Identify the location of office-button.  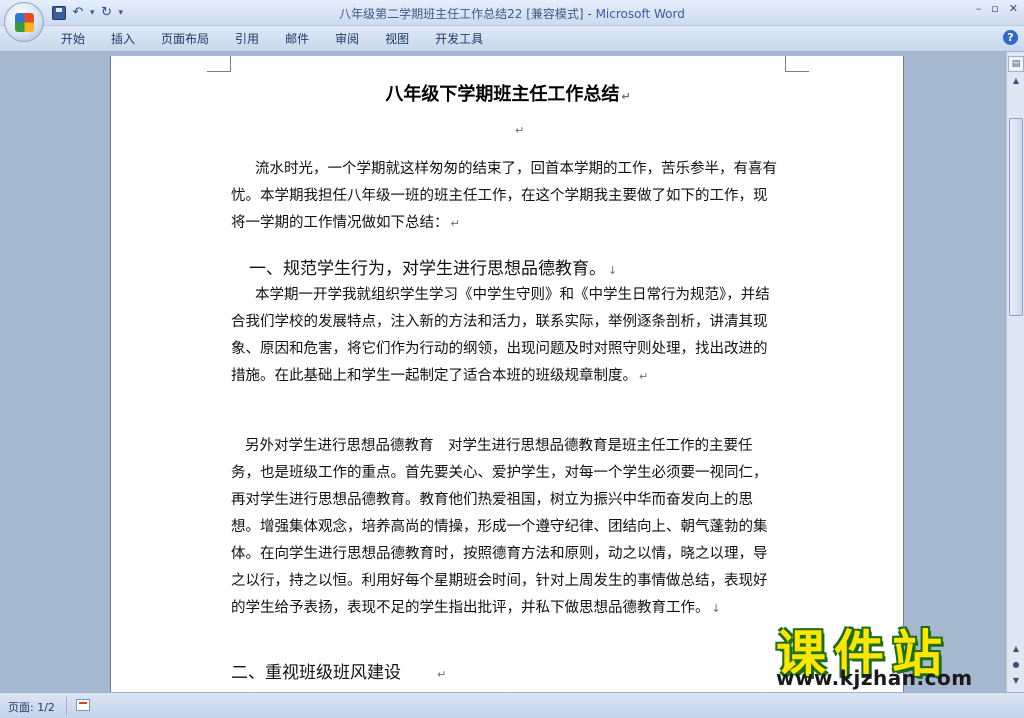
(24, 22).